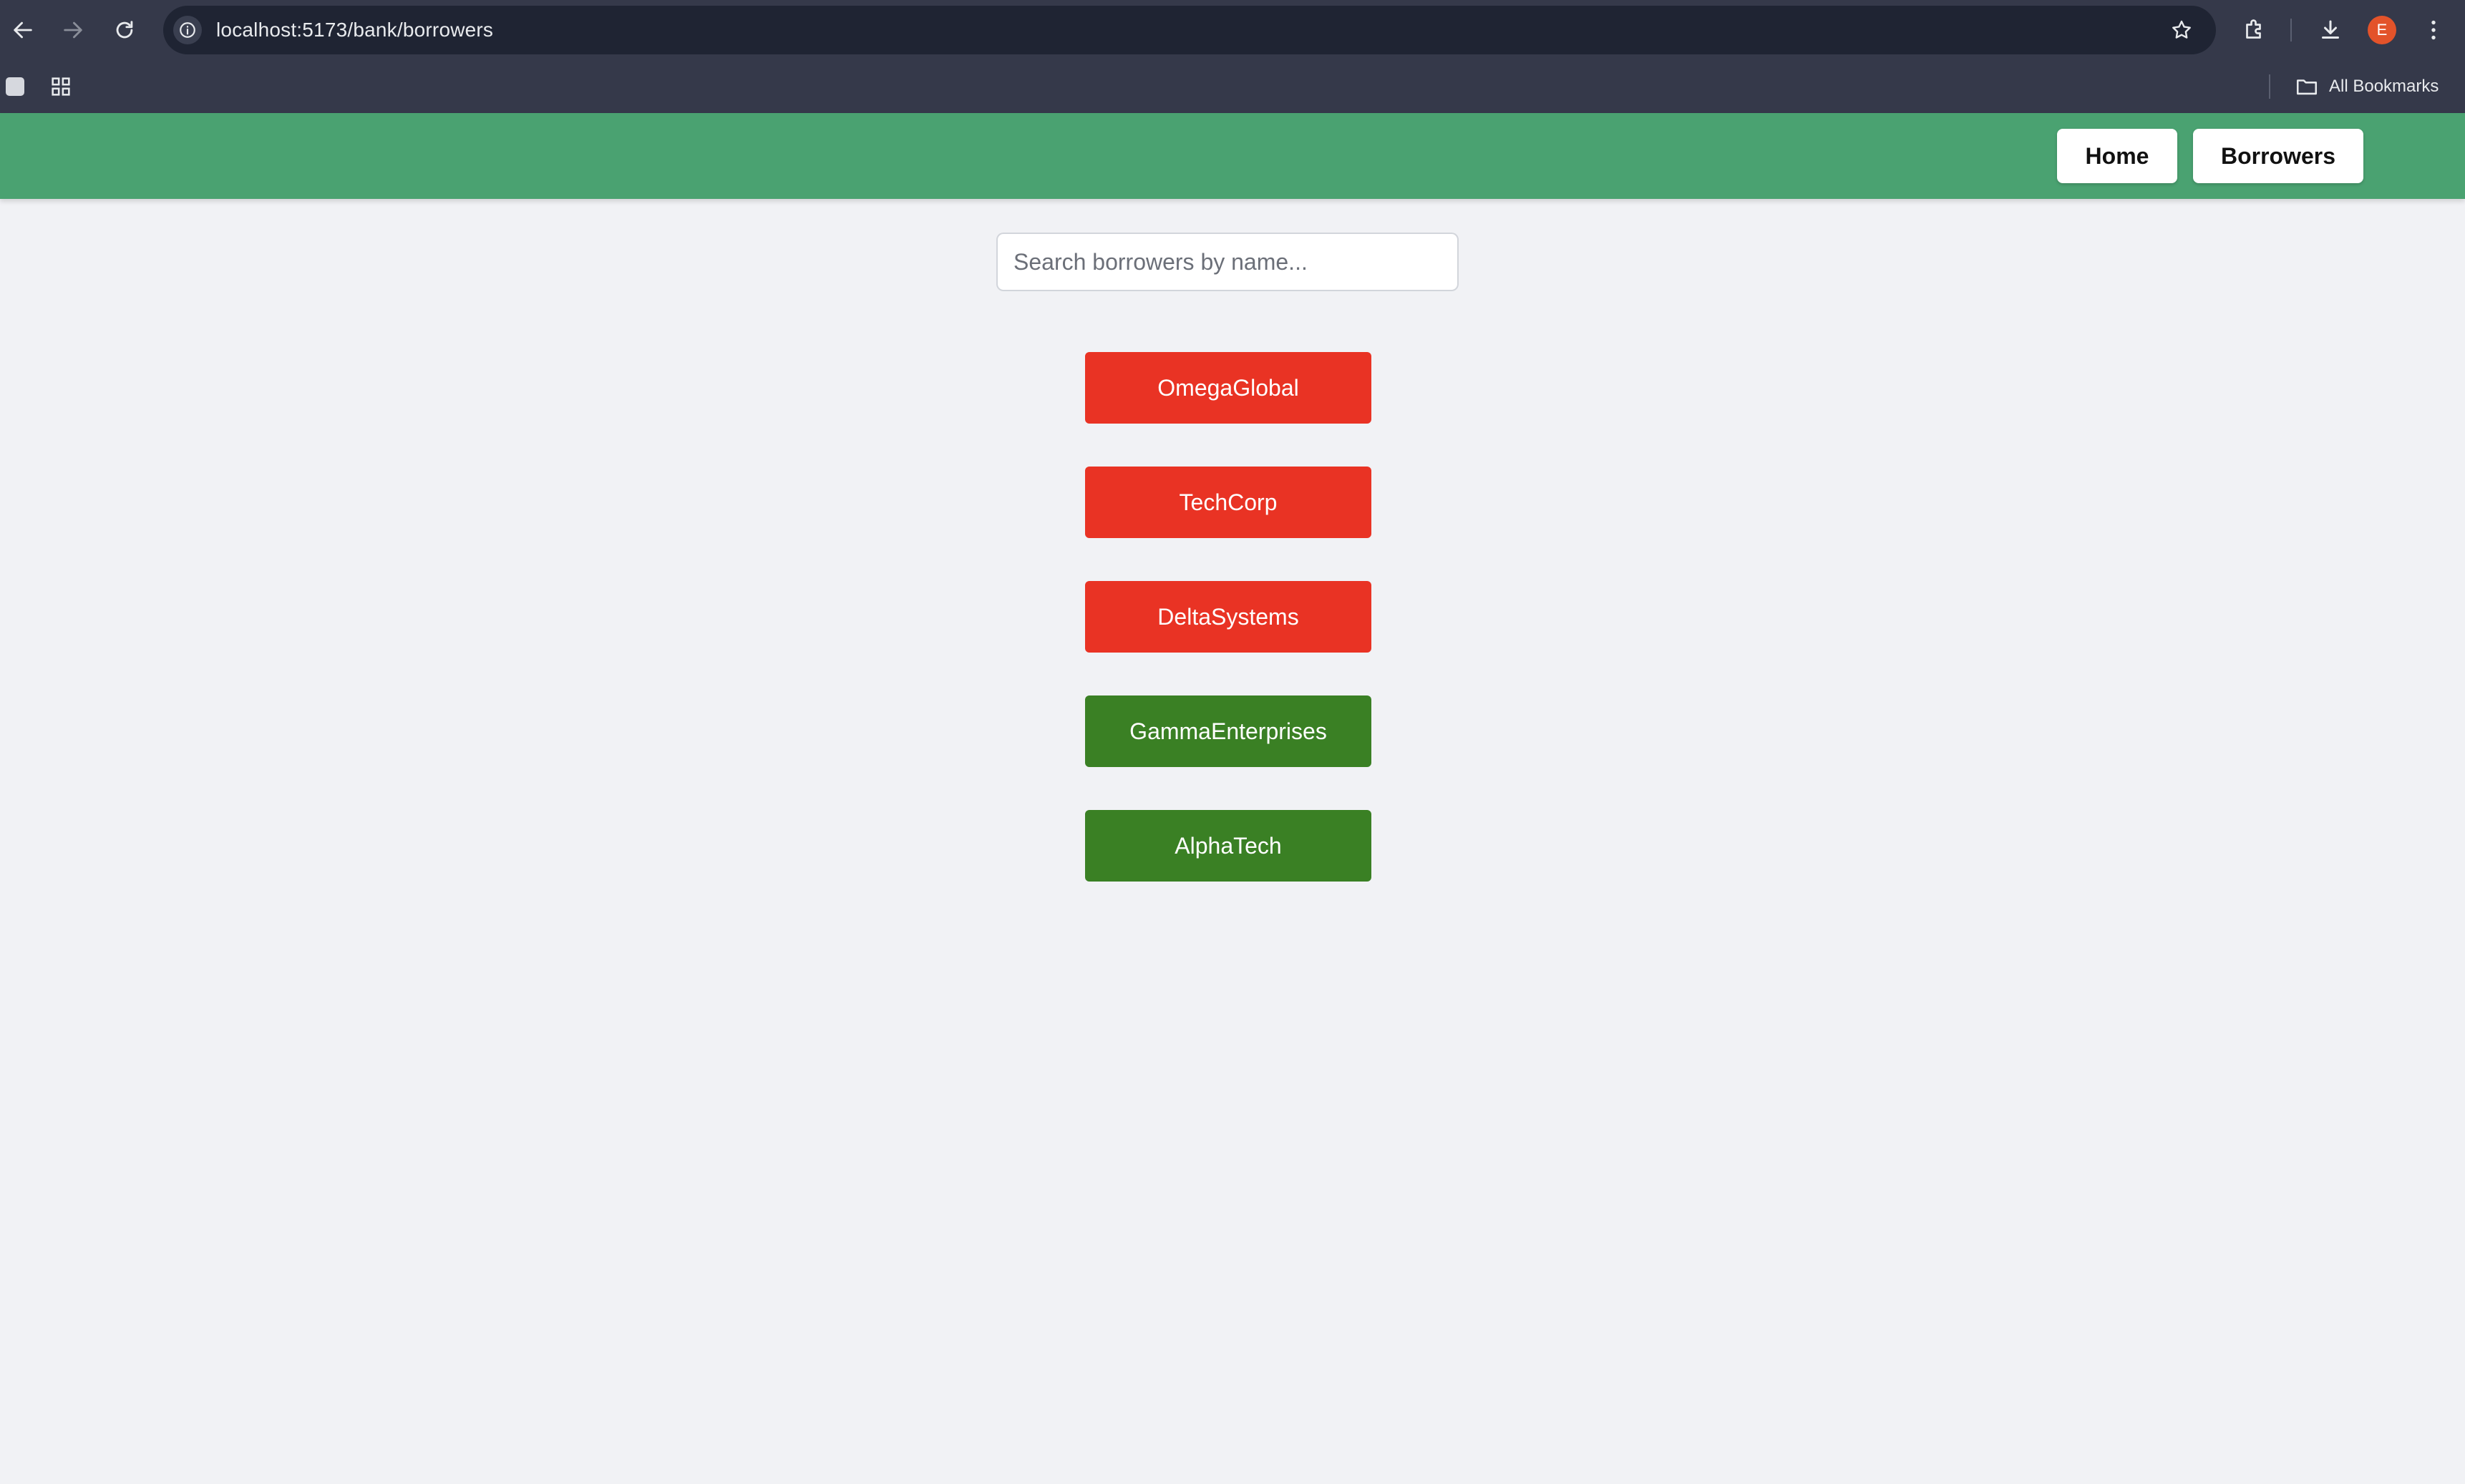 The width and height of the screenshot is (2465, 1484). Describe the element at coordinates (2117, 156) in the screenshot. I see `home-button: Home` at that location.